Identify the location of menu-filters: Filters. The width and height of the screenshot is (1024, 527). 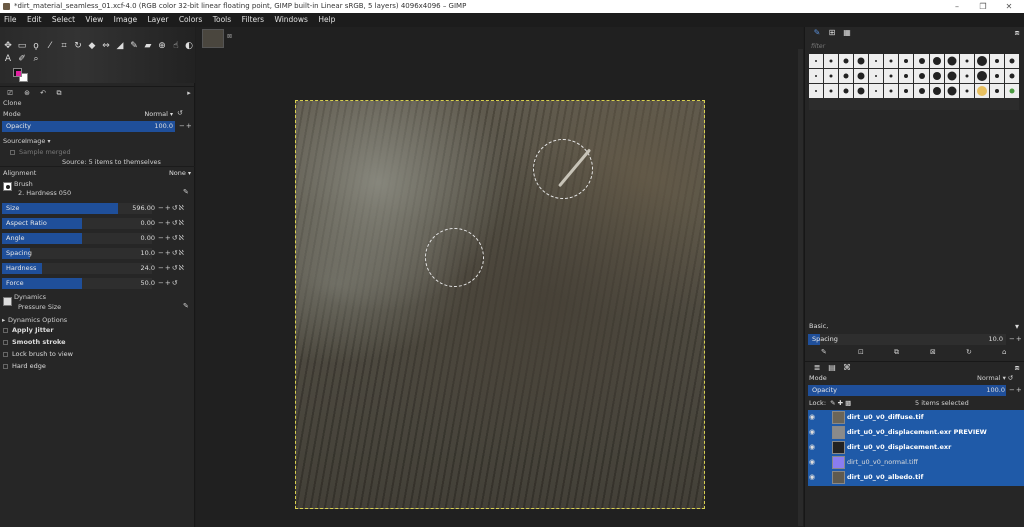
(253, 20).